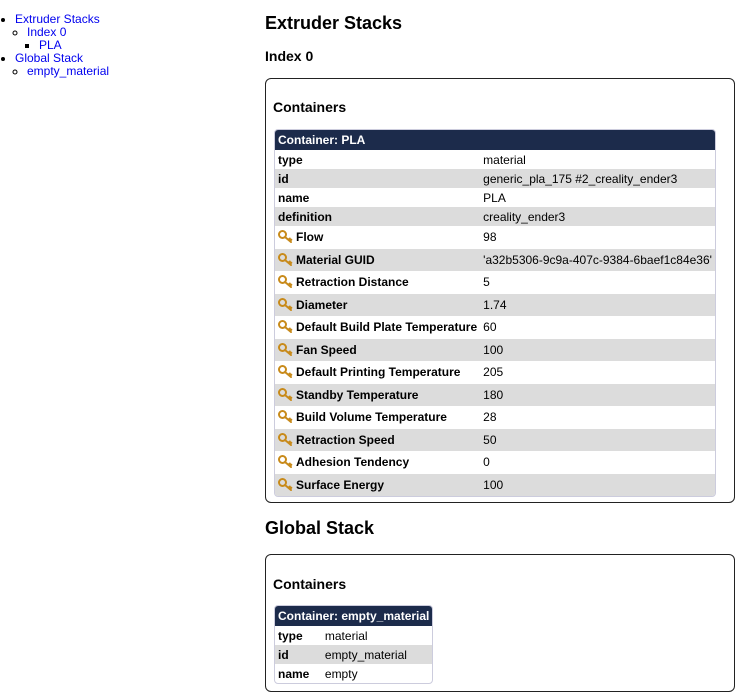  What do you see at coordinates (377, 654) in the screenshot?
I see `row-value: empty_material` at bounding box center [377, 654].